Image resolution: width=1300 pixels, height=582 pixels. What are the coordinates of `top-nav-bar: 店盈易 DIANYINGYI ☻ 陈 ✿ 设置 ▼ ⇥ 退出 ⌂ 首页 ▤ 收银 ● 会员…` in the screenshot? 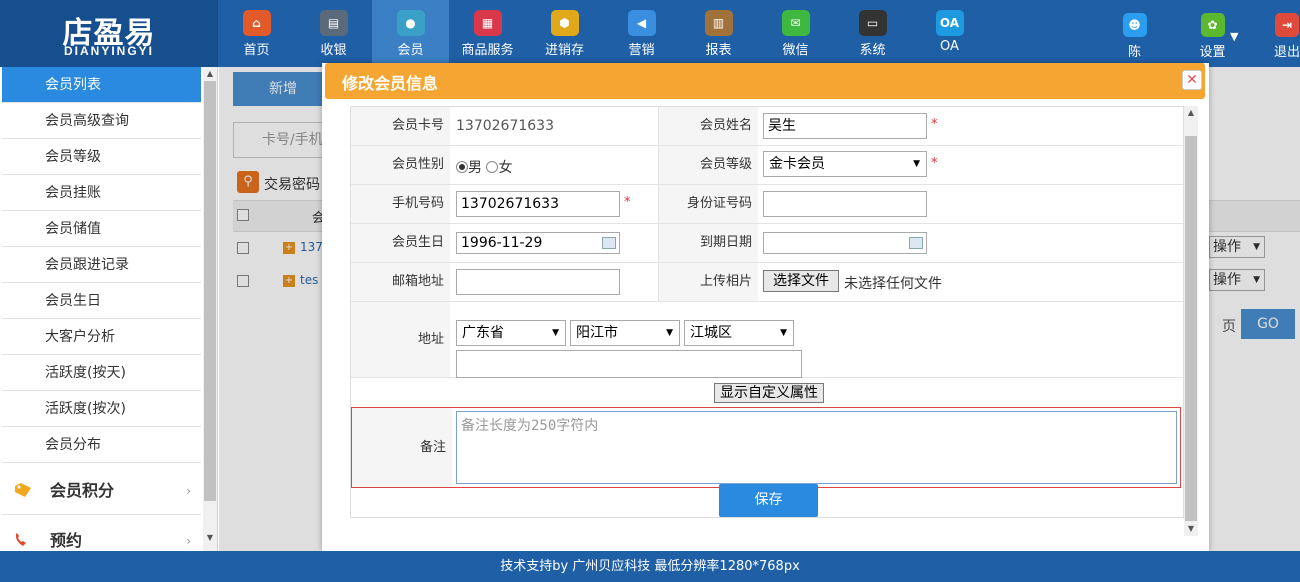 It's located at (650, 33).